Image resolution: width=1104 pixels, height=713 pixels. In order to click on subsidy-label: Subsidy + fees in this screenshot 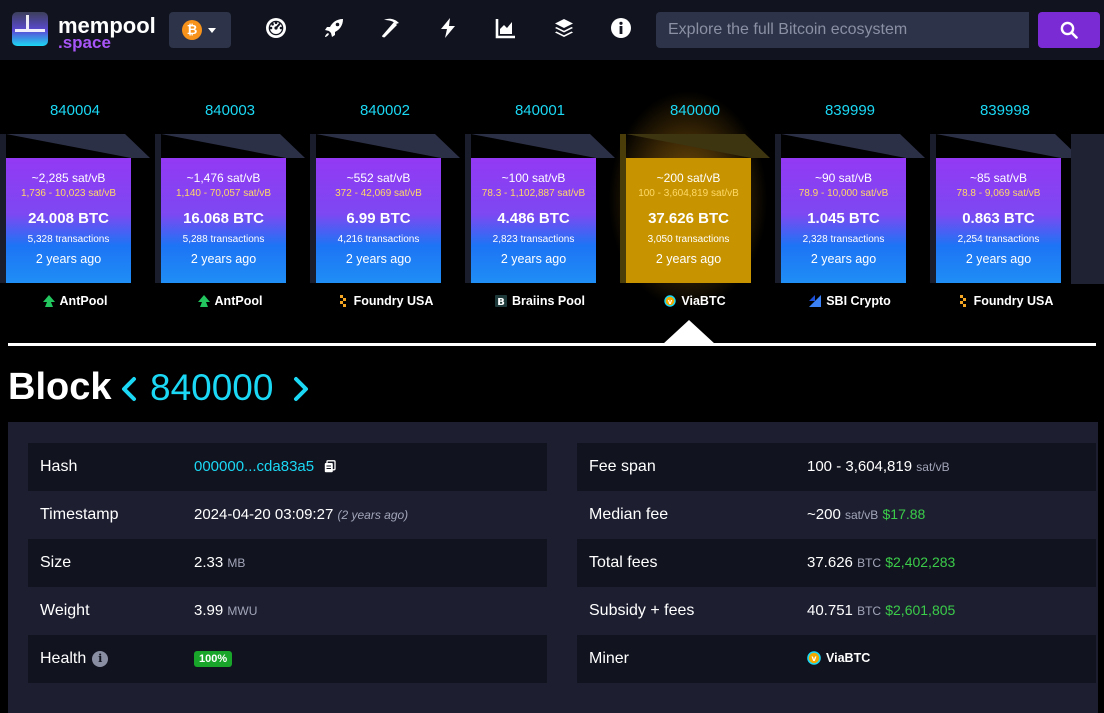, I will do `click(642, 610)`.